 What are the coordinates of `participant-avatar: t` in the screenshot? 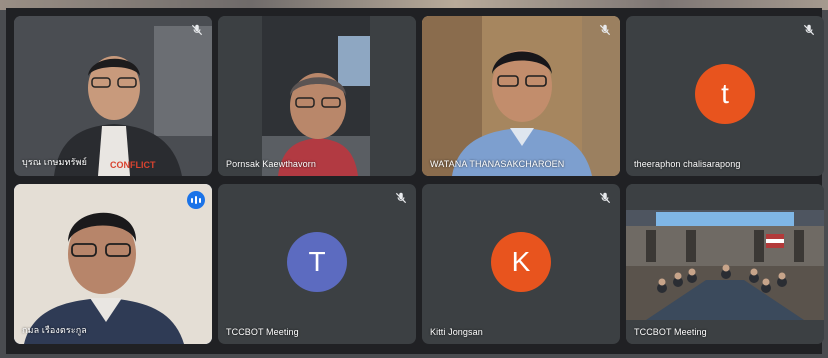 It's located at (725, 94).